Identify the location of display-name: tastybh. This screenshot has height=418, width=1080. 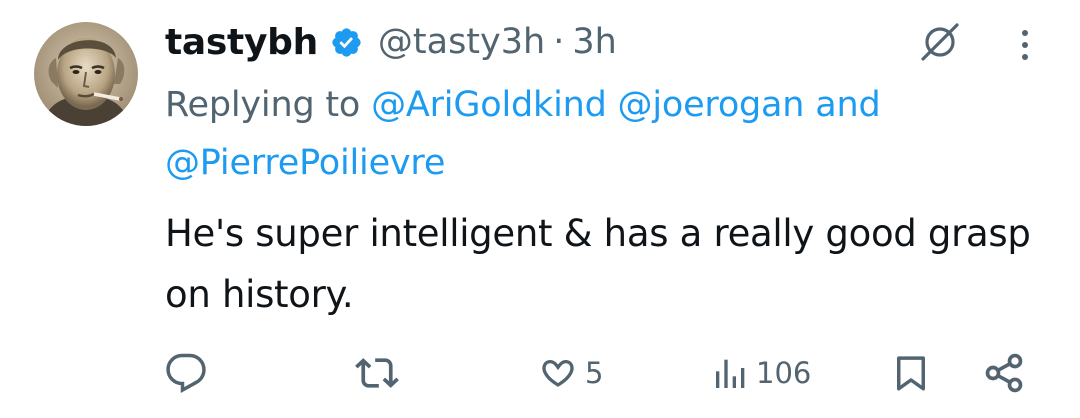
(241, 42).